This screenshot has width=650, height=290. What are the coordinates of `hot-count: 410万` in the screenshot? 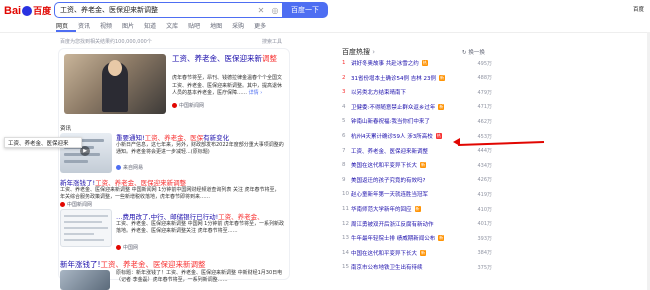 It's located at (484, 209).